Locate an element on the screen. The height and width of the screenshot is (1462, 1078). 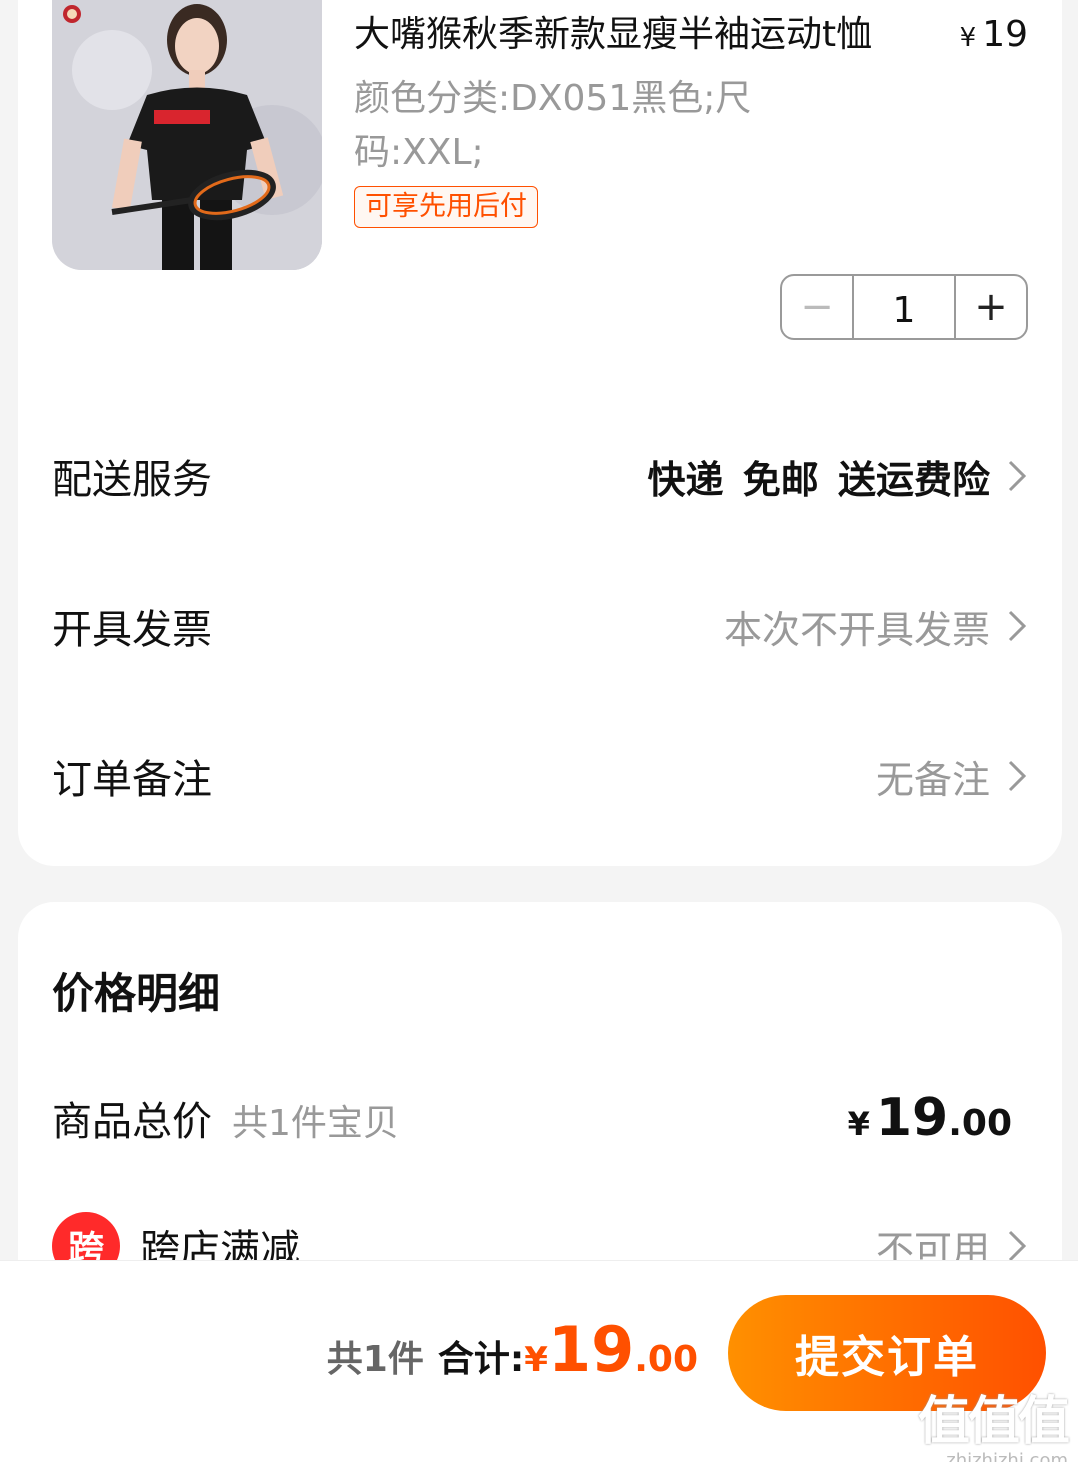
delivery-service-value: 快递 免邮 送运费险 is located at coordinates (838, 476).